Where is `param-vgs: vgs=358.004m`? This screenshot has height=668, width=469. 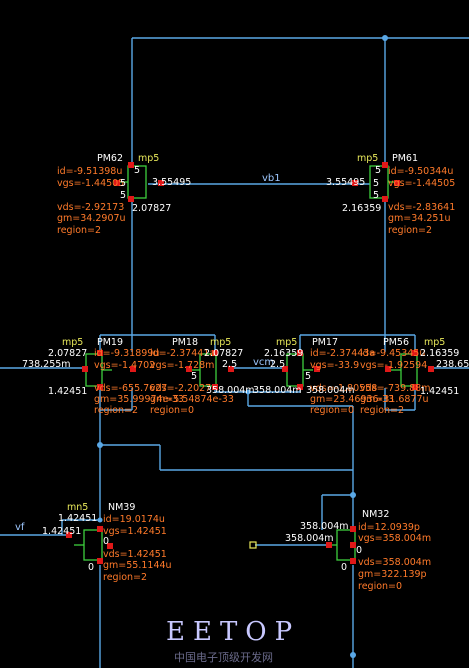 param-vgs: vgs=358.004m is located at coordinates (394, 538).